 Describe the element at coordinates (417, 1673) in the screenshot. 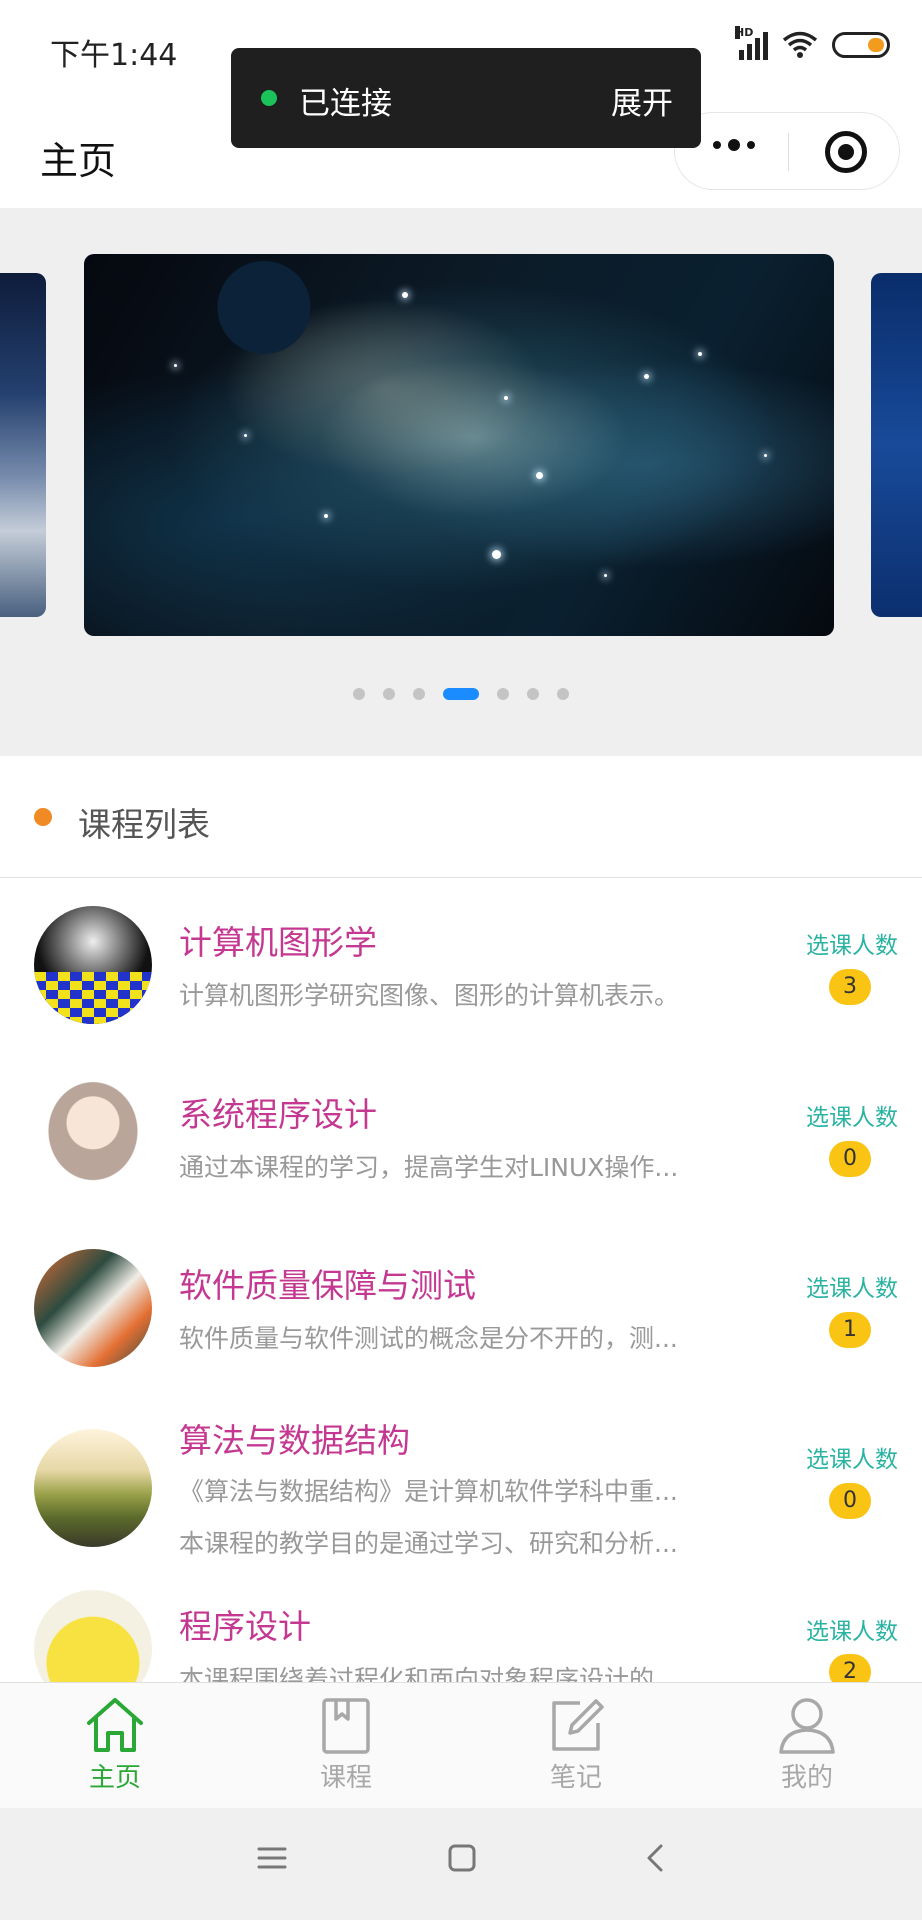

I see `course-desc: 本课程围绕着过程化和面向对象程序设计的` at that location.